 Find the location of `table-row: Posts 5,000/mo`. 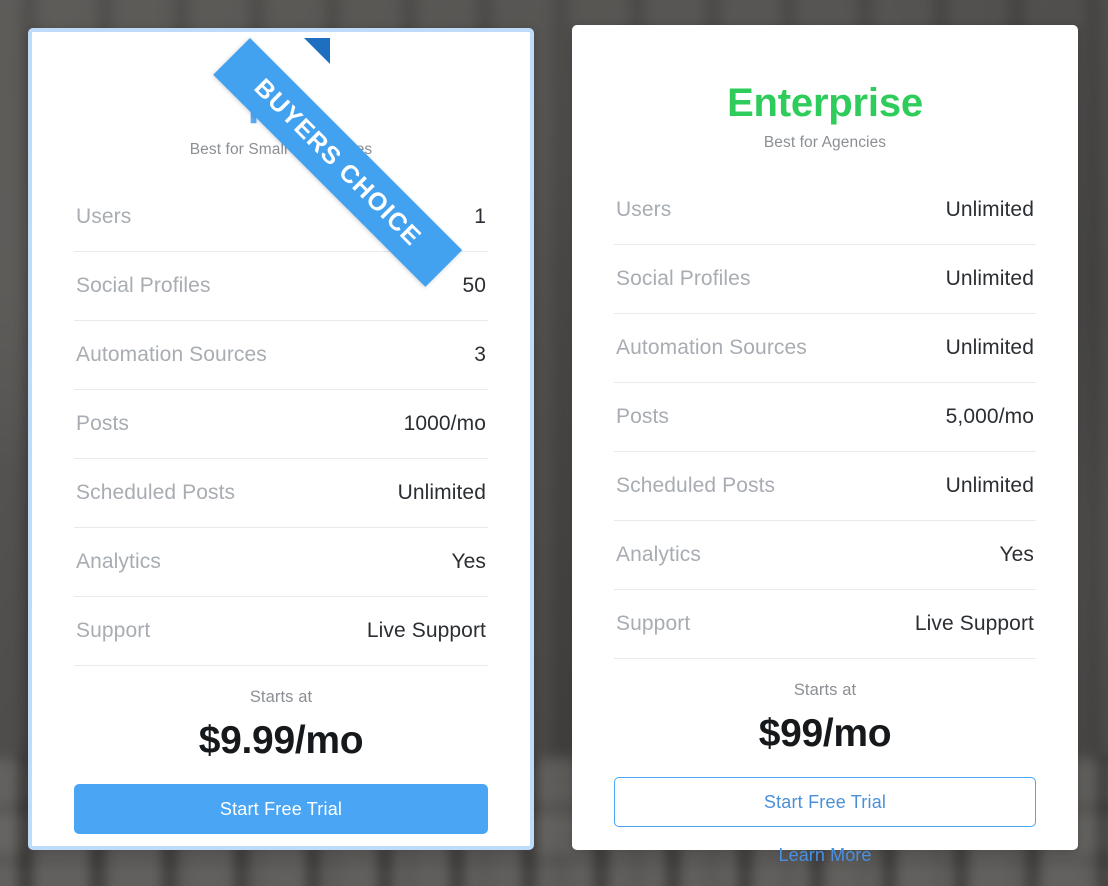

table-row: Posts 5,000/mo is located at coordinates (825, 417).